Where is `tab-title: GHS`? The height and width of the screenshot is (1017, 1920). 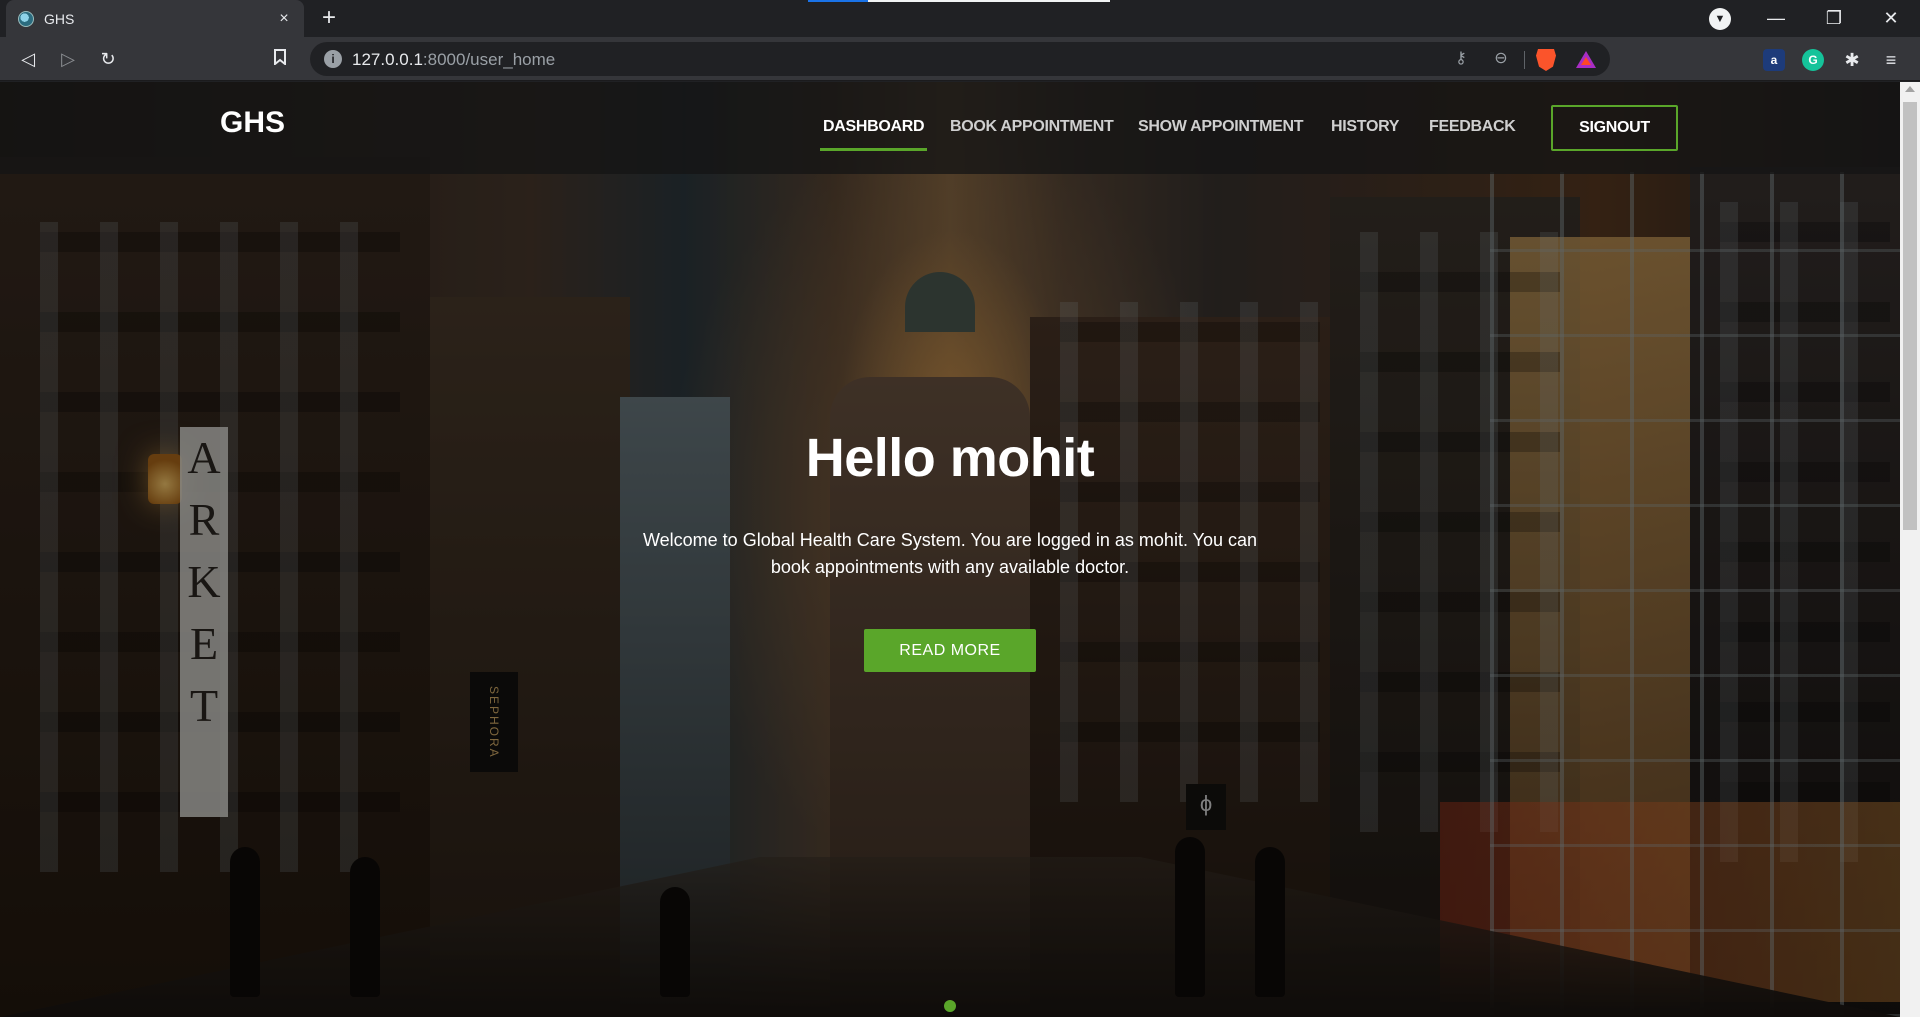
tab-title: GHS is located at coordinates (59, 18).